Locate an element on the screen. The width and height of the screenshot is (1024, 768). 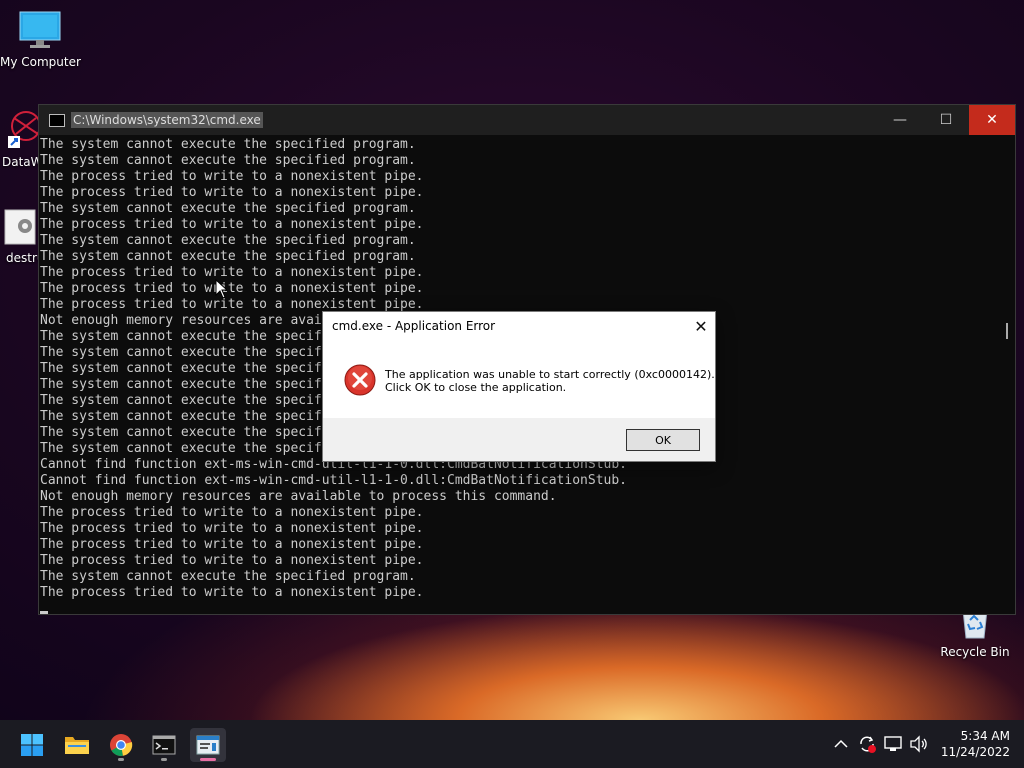
cmd-title-bar: C:\Windows\system32\cmd.exe — ☐ ✕ is located at coordinates (527, 120).